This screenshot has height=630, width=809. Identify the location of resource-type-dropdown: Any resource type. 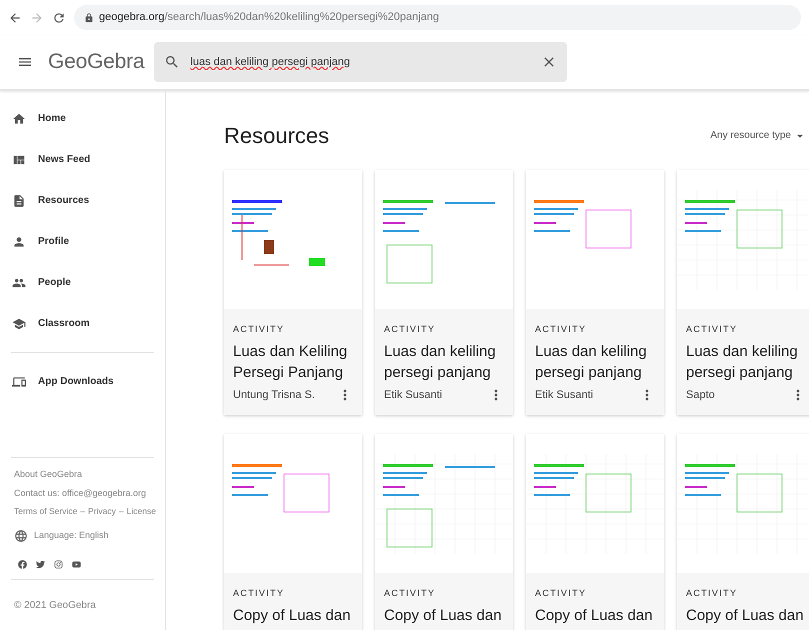
(758, 135).